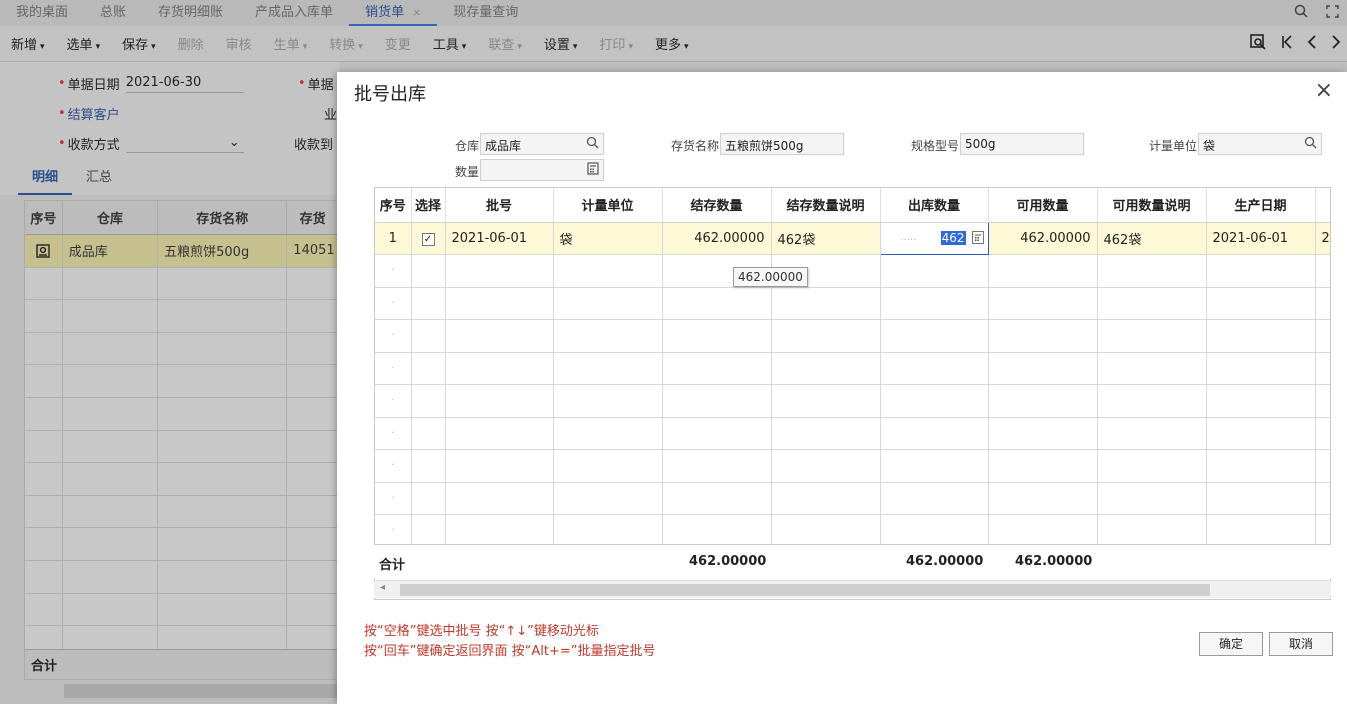 The image size is (1347, 704). I want to click on table-row: 成品库 五粮煎饼500g 14051, so click(182, 251).